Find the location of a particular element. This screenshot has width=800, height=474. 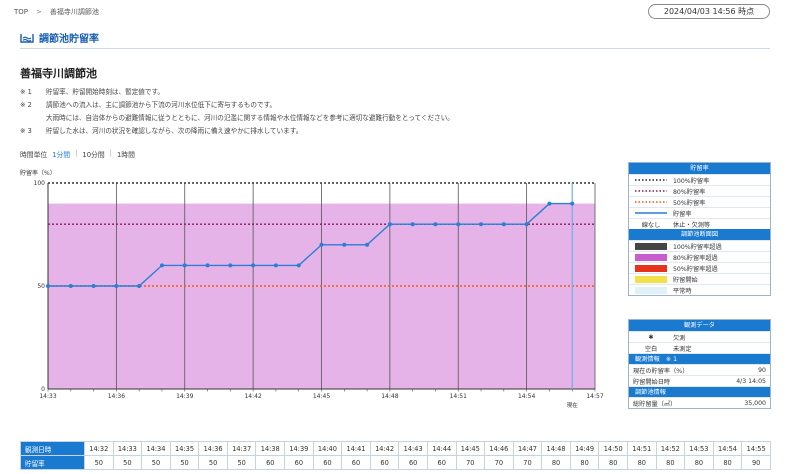

legend-swatch-item: 50%貯留率超過 is located at coordinates (699, 267).